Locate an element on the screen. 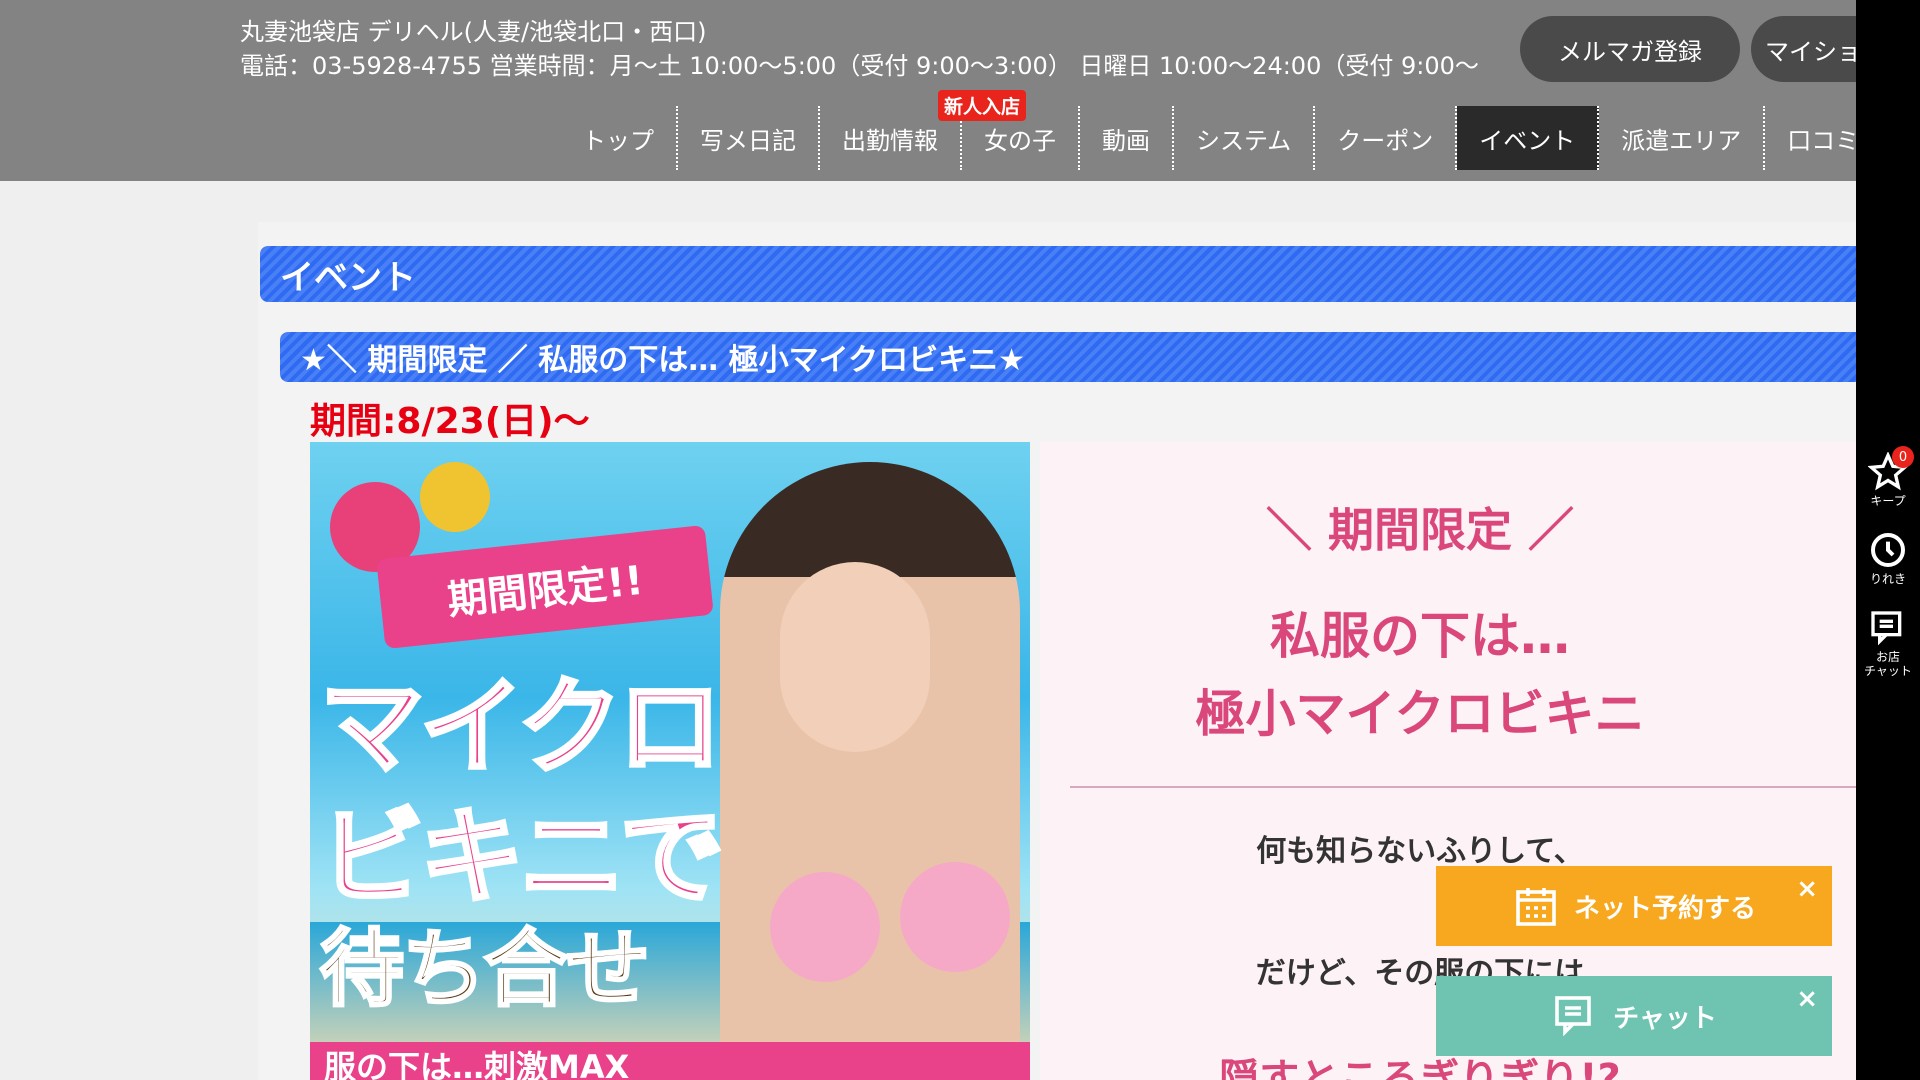  hibiscus-icon is located at coordinates (455, 497).